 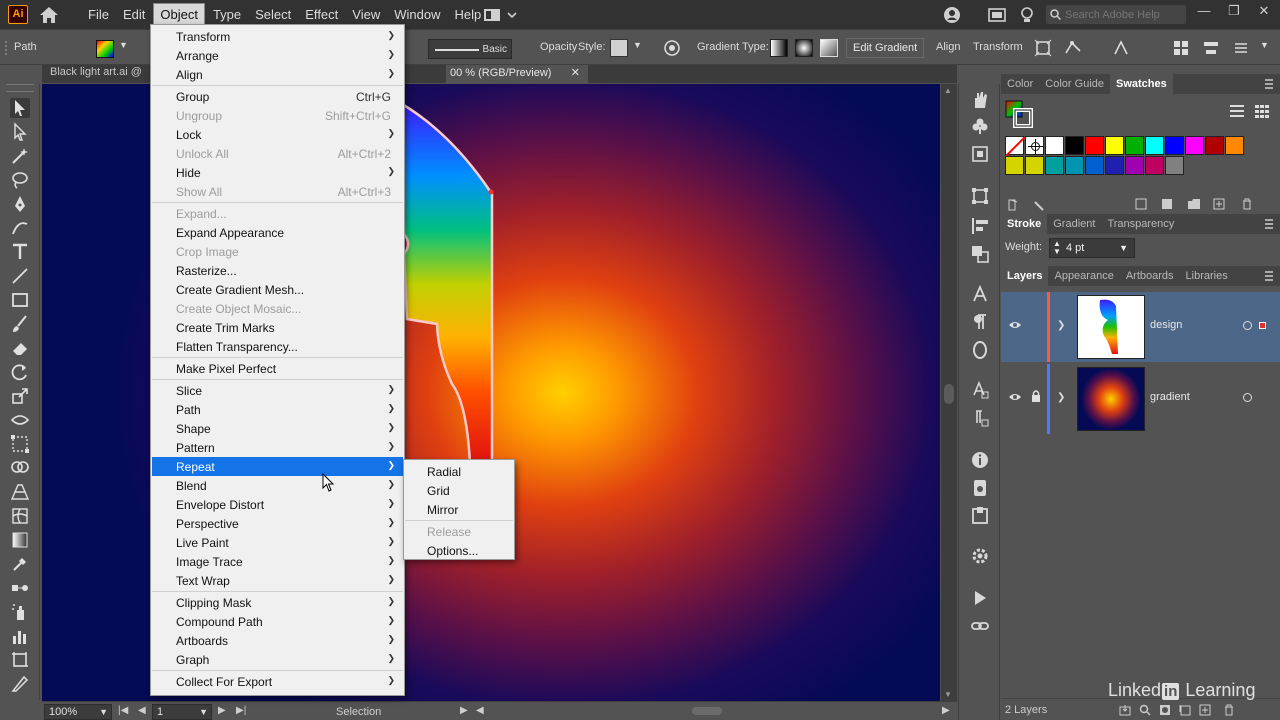 What do you see at coordinates (20, 180) in the screenshot?
I see `lasso-tool-icon` at bounding box center [20, 180].